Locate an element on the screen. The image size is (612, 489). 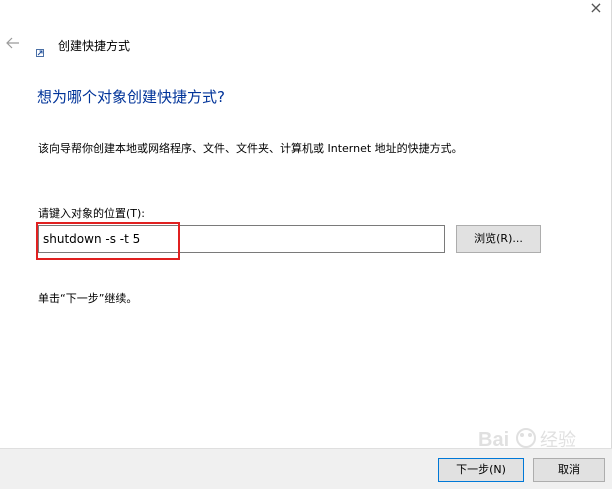
close-icon: × is located at coordinates (596, 9).